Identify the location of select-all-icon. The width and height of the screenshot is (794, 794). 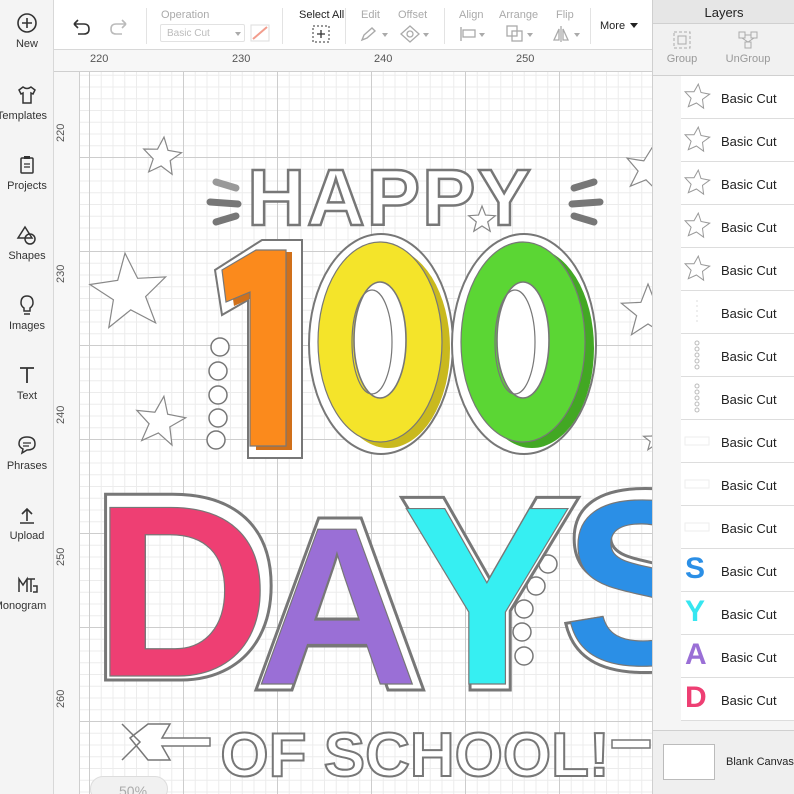
(321, 34).